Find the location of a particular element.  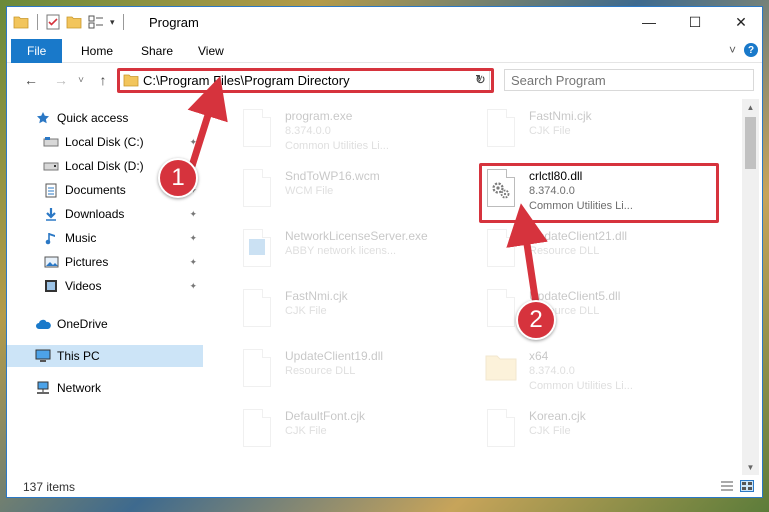

file-name: SndToWP16.wcm is located at coordinates (332, 176).